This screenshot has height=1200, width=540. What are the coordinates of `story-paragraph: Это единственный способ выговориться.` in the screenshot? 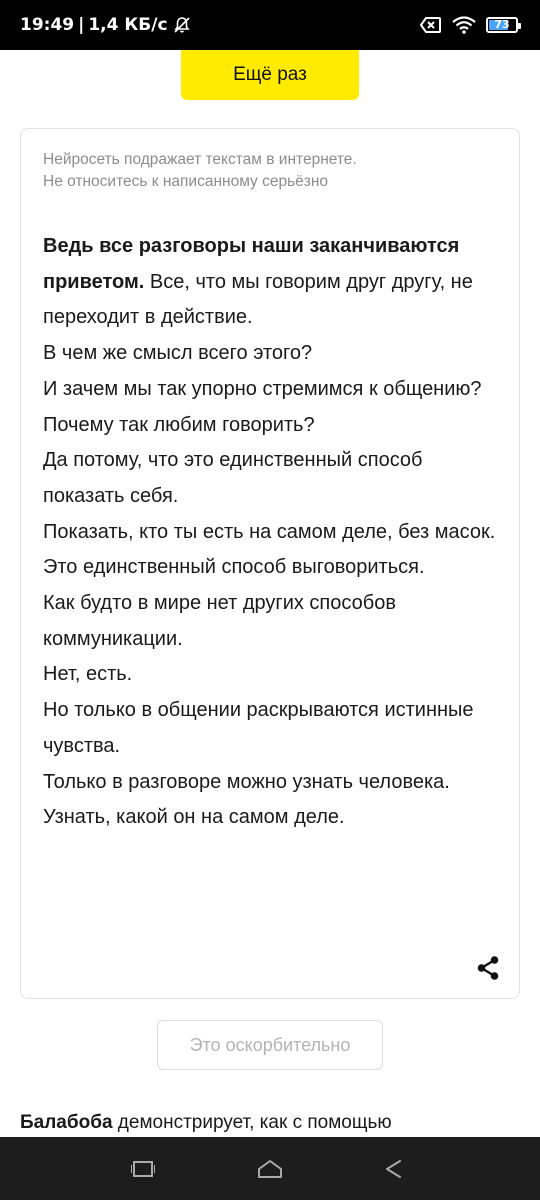 It's located at (234, 567).